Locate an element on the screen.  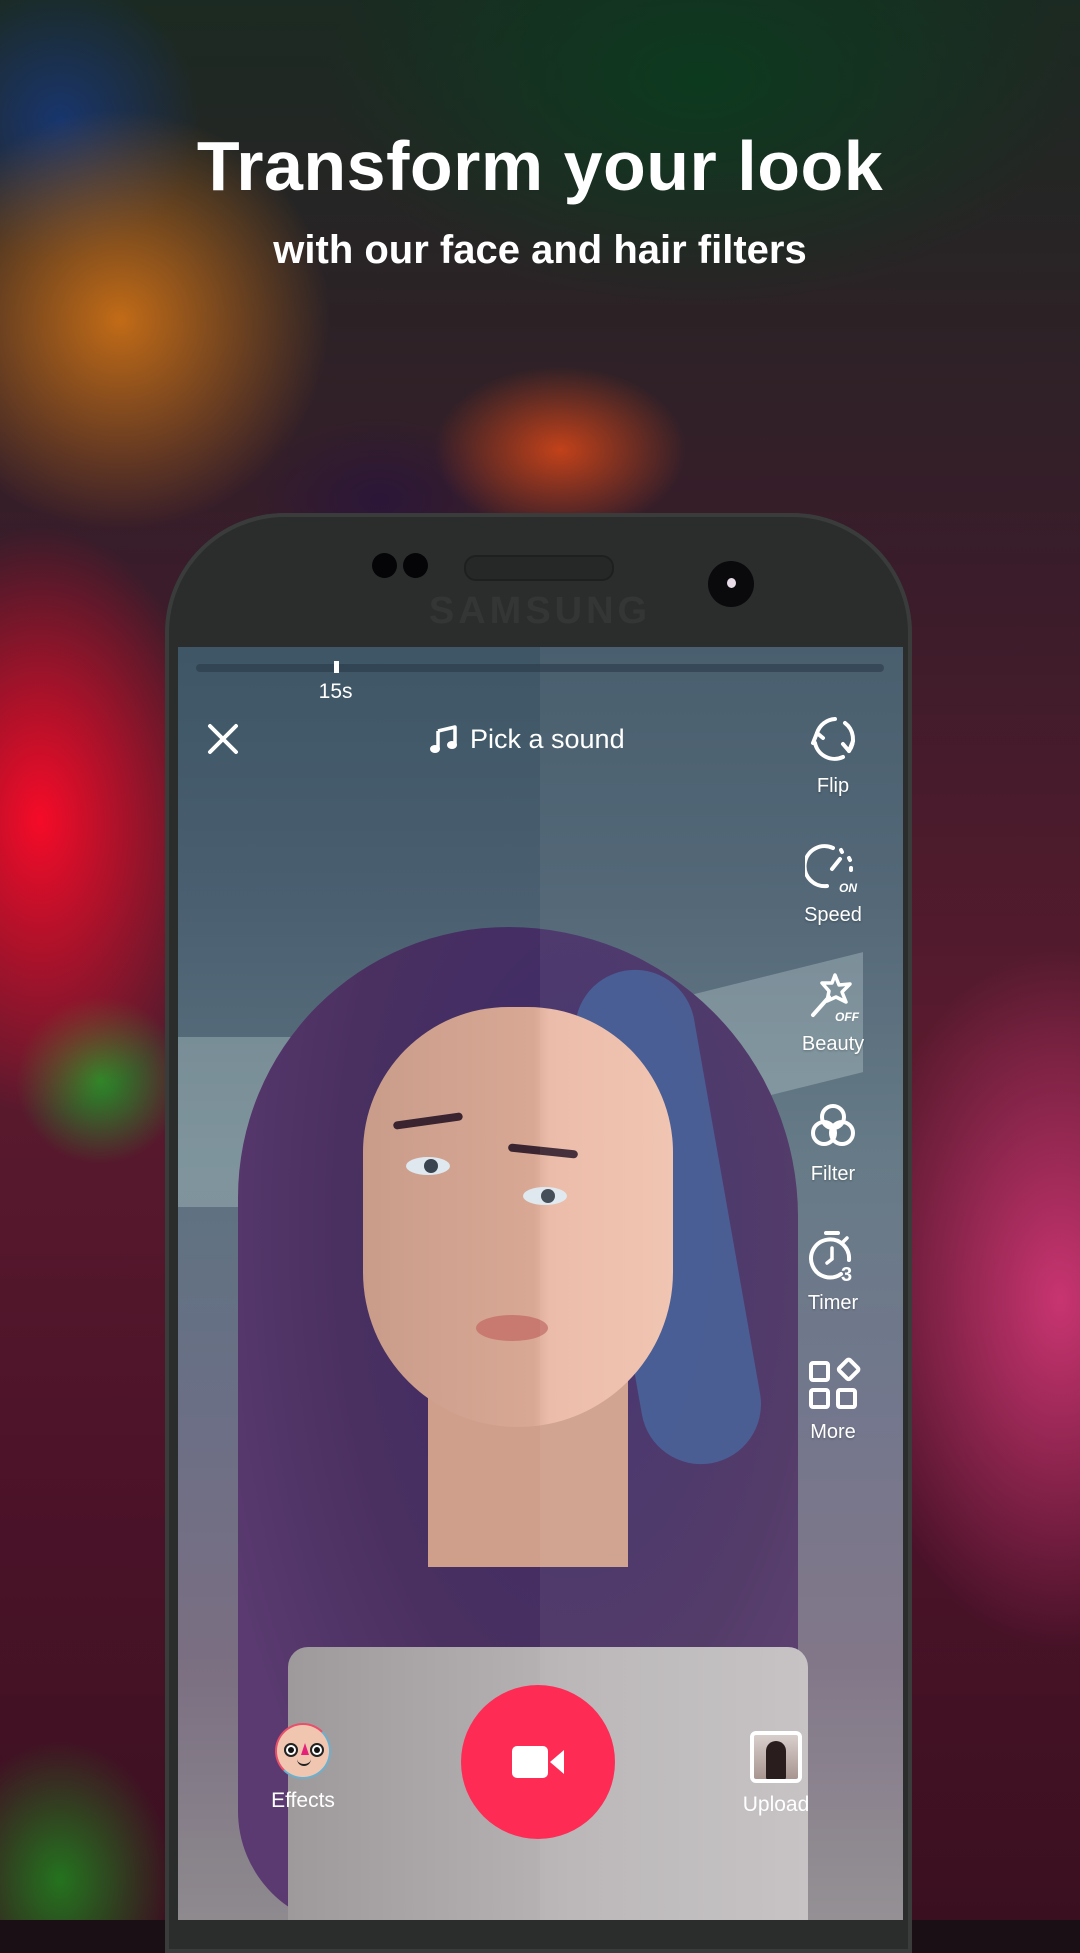
front-camera is located at coordinates (731, 584).